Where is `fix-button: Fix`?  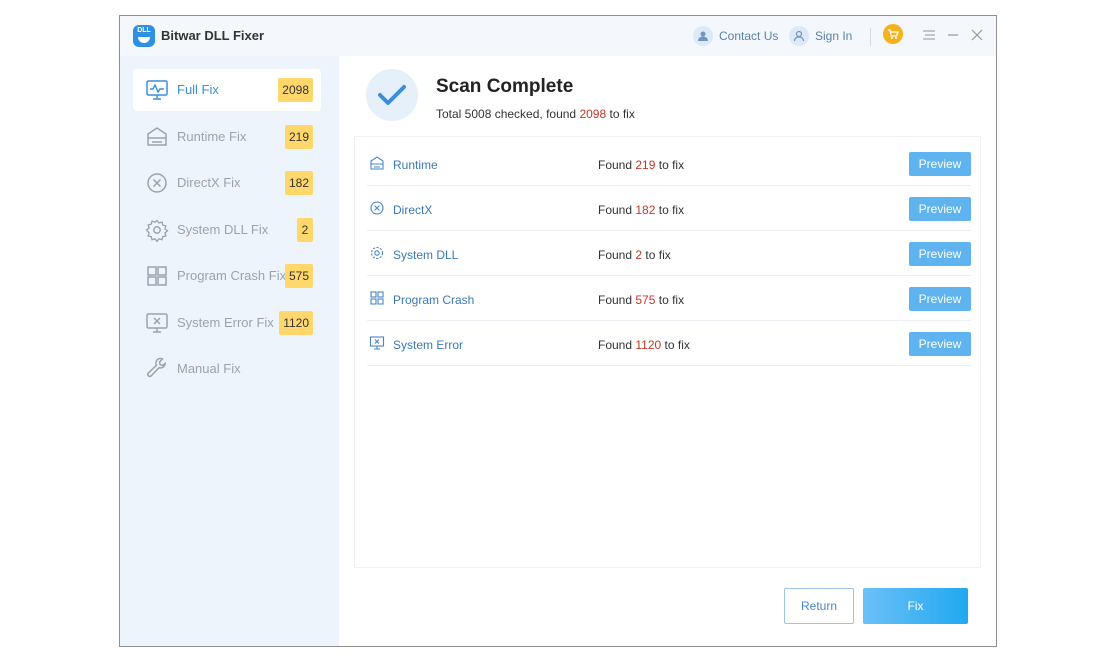
fix-button: Fix is located at coordinates (915, 606).